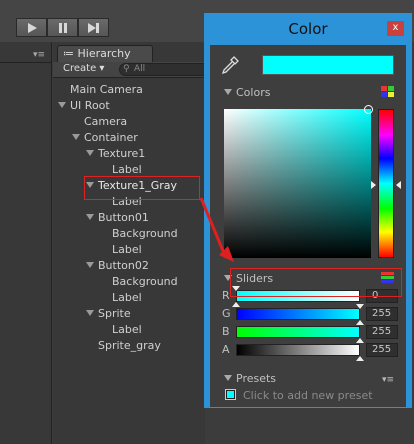  I want to click on section-label: Colors, so click(253, 92).